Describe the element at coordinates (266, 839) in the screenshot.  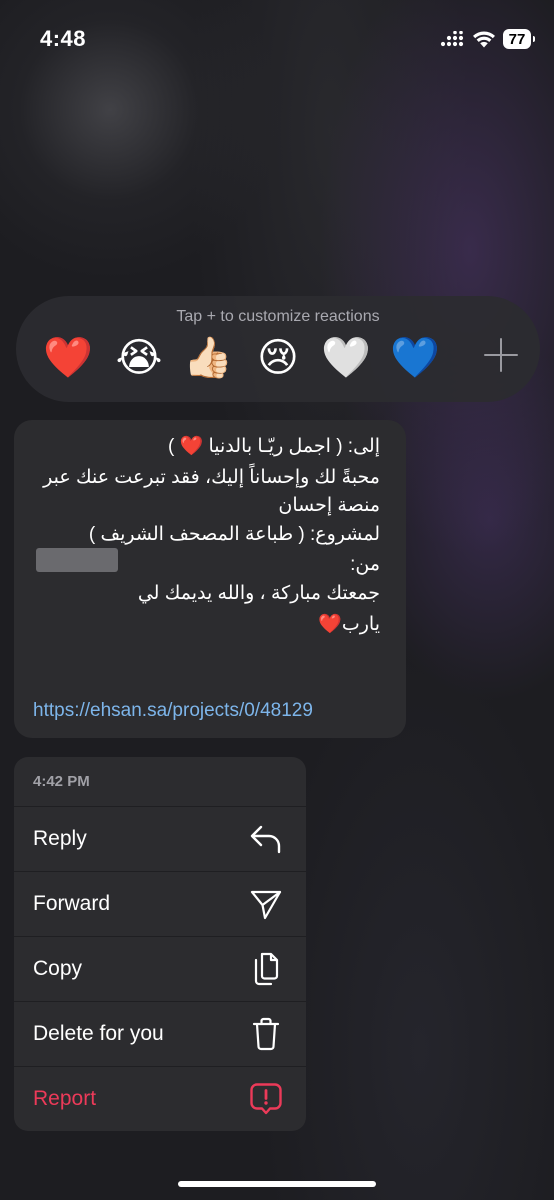
I see `reply-arrow-icon` at that location.